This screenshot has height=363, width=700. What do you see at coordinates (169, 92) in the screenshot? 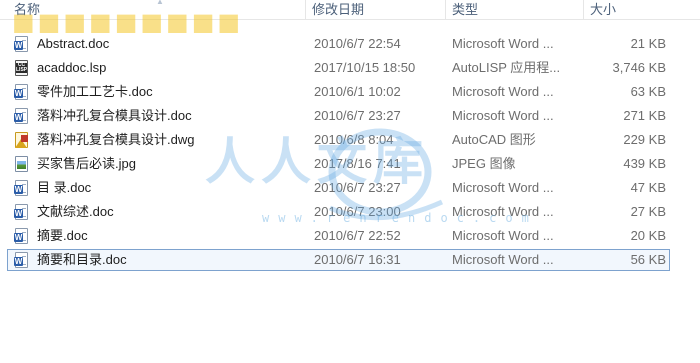
I see `file-name: 零件加工工艺卡.doc` at bounding box center [169, 92].